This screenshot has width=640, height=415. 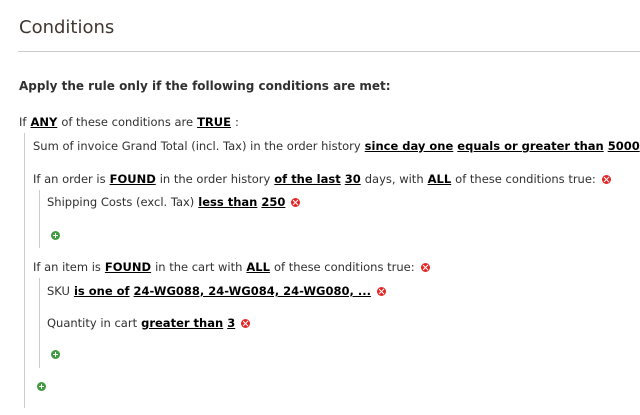 I want to click on condition-label: Quantity in cart, so click(x=92, y=323).